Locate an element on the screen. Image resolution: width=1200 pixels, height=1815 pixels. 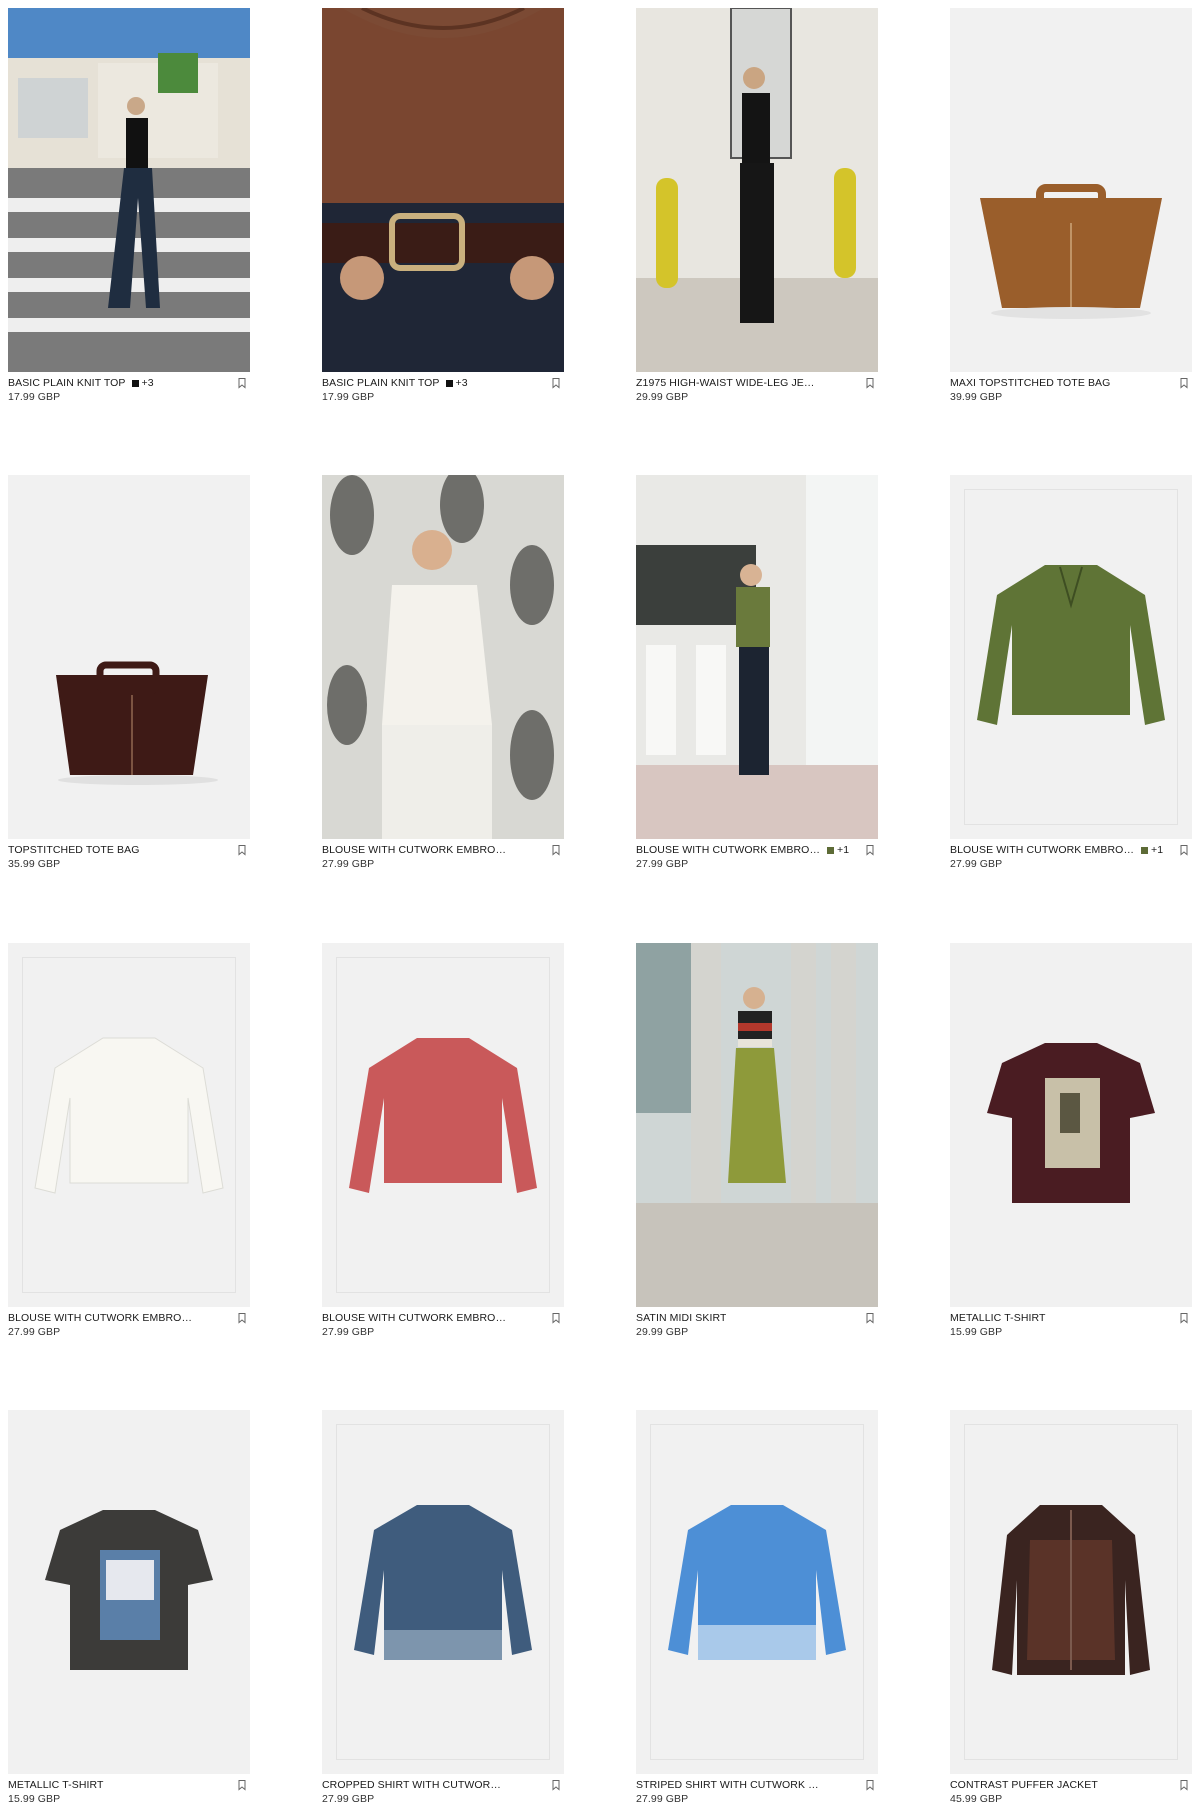
product-card: TOPSTITCHED TOTE BAG 35.99 GBP is located at coordinates (129, 675).